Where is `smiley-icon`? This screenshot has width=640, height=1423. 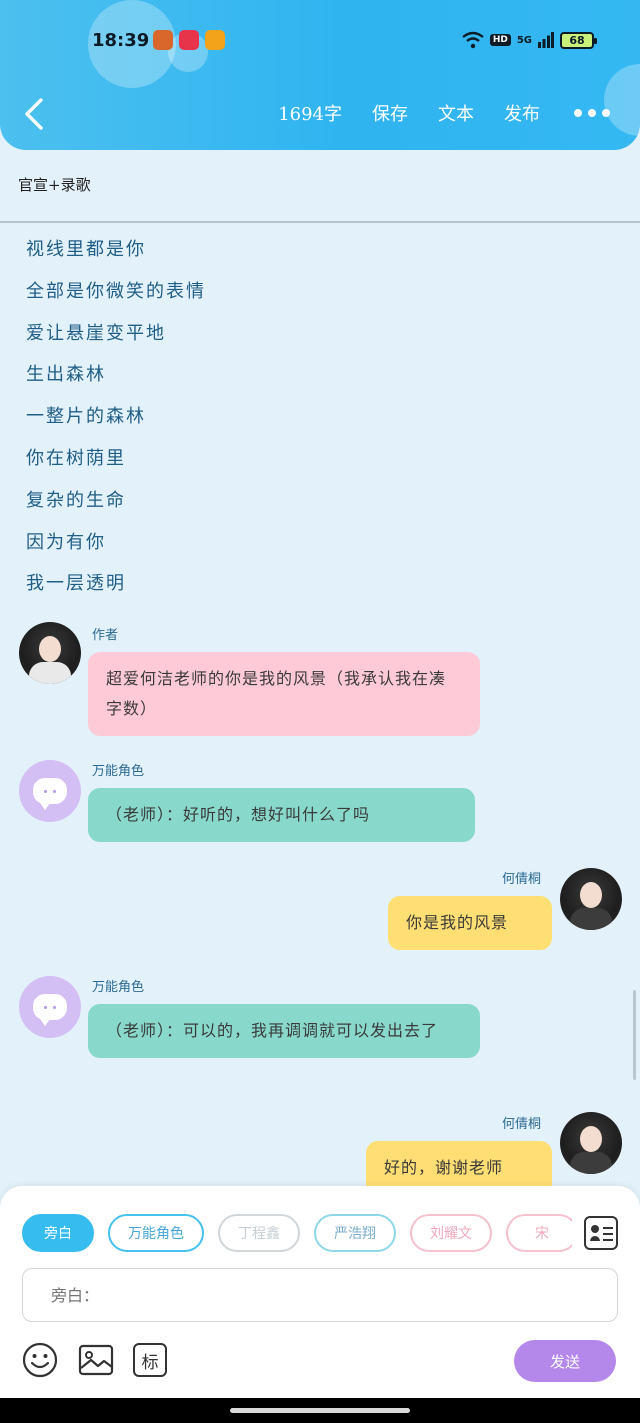
smiley-icon is located at coordinates (40, 1360).